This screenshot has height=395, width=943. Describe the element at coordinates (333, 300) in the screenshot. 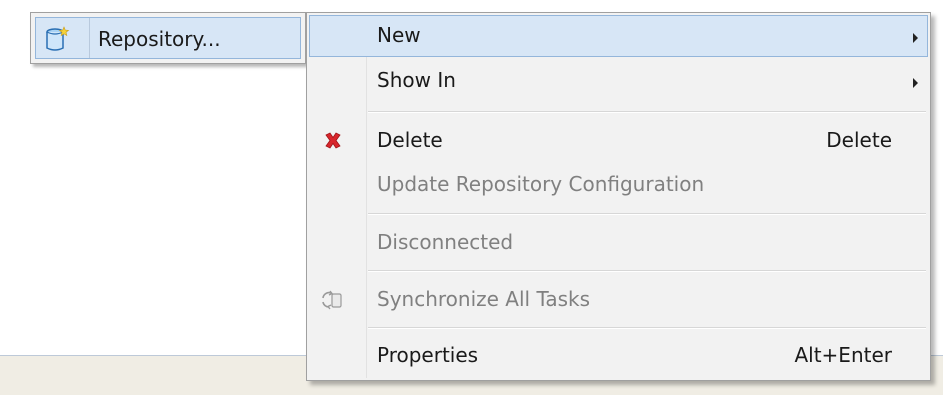

I see `synchronize-icon` at that location.